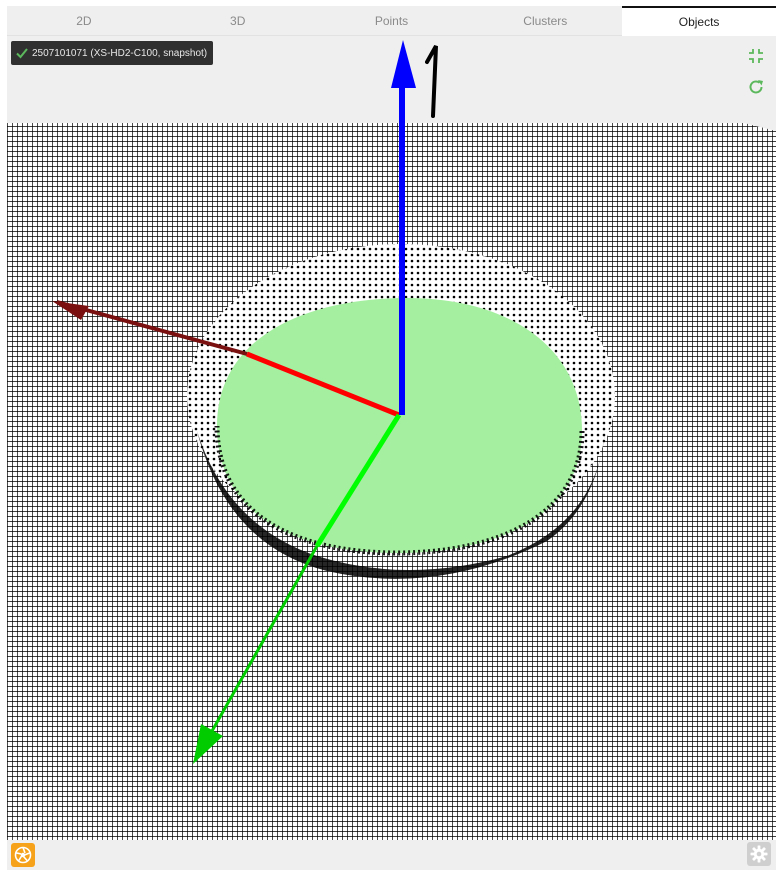 The height and width of the screenshot is (873, 784). I want to click on tab-3d: 3D, so click(237, 21).